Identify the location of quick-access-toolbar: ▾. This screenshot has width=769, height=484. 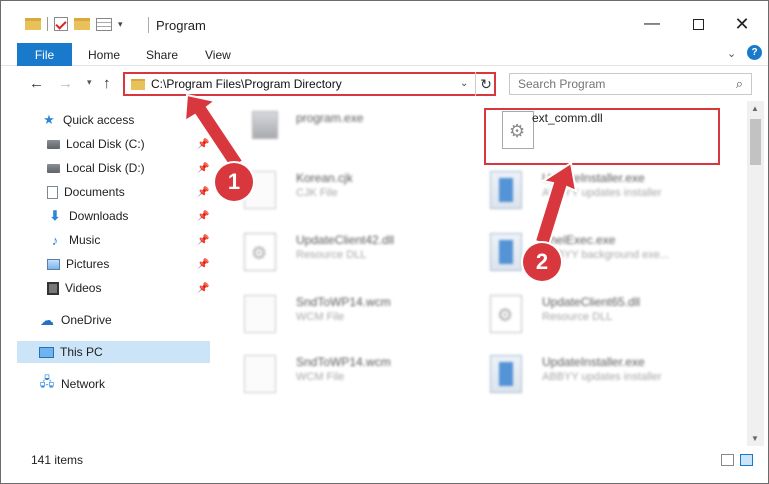
(74, 24).